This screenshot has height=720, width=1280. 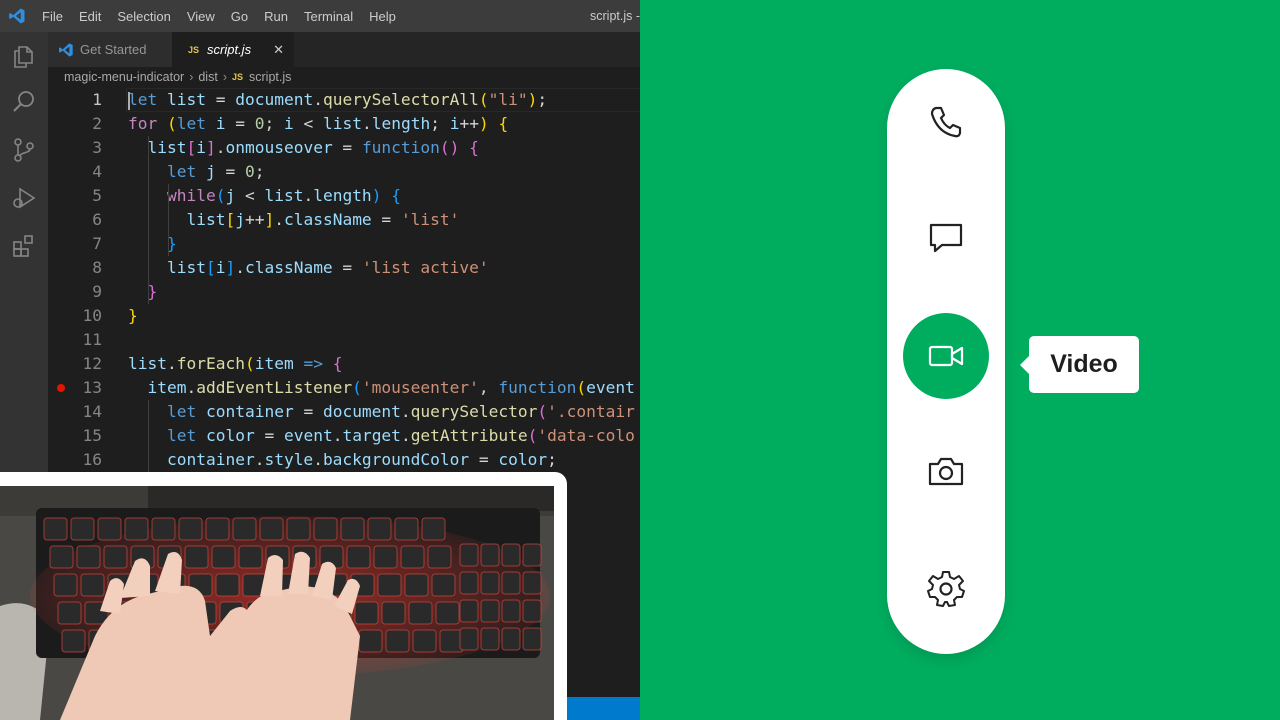 What do you see at coordinates (24, 150) in the screenshot?
I see `source-control-icon` at bounding box center [24, 150].